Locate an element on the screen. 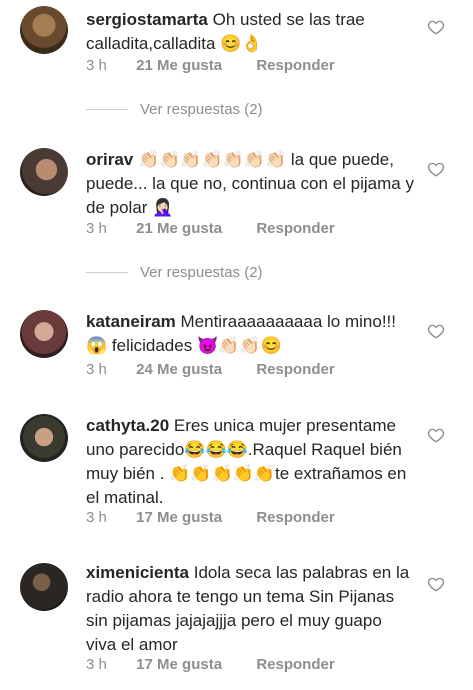 This screenshot has width=473, height=690. comment-meta: 3 h 24 Me gusta Responder is located at coordinates (210, 369).